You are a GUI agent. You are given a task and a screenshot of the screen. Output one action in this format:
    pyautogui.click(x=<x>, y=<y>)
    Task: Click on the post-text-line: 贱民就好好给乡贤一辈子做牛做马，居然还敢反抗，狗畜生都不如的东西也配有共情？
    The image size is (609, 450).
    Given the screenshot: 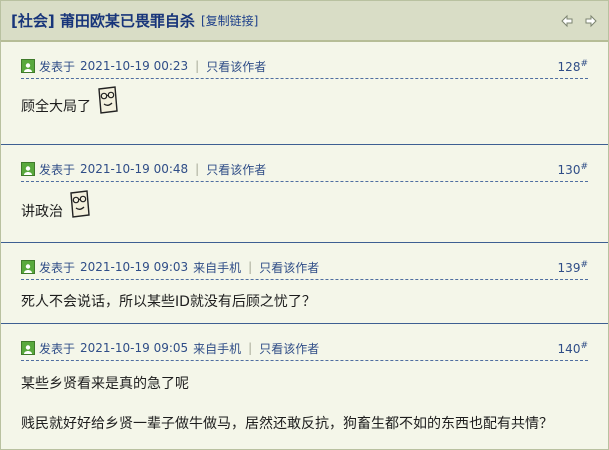 What is the action you would take?
    pyautogui.click(x=287, y=424)
    